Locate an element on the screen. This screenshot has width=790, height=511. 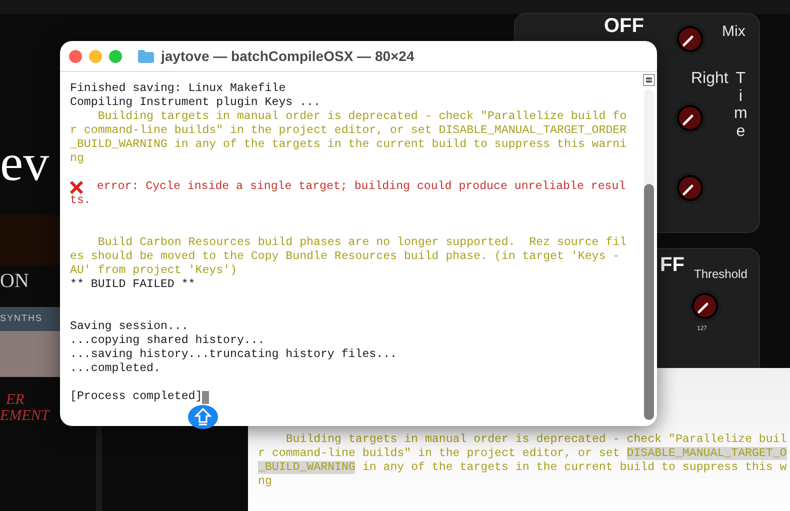
folder-icon is located at coordinates (146, 56).